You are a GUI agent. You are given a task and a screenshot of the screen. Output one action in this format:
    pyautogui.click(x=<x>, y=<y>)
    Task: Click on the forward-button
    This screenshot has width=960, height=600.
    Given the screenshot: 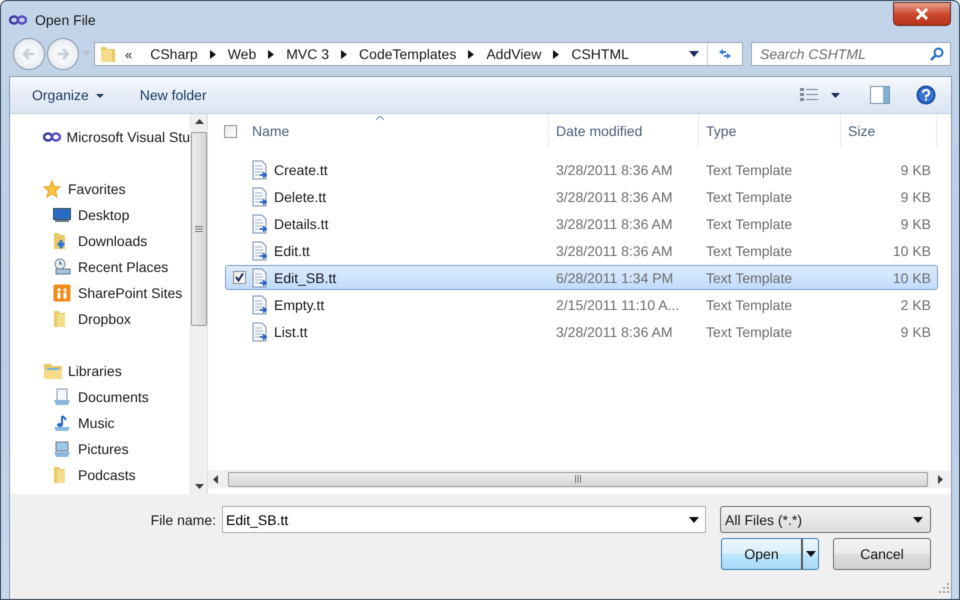 What is the action you would take?
    pyautogui.click(x=63, y=54)
    